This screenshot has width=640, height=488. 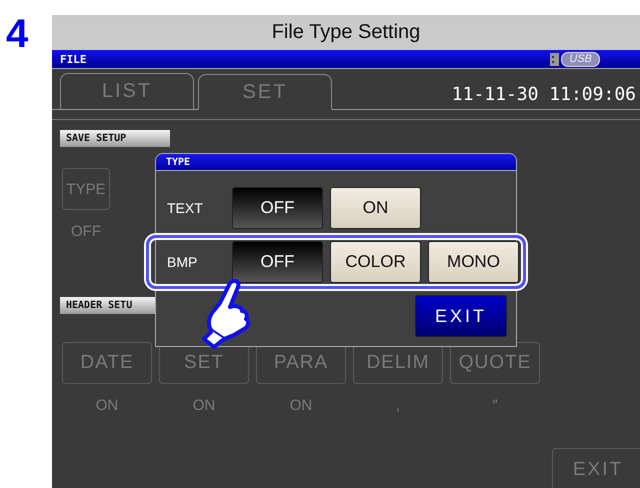 I want to click on tab: LIST, so click(x=127, y=91).